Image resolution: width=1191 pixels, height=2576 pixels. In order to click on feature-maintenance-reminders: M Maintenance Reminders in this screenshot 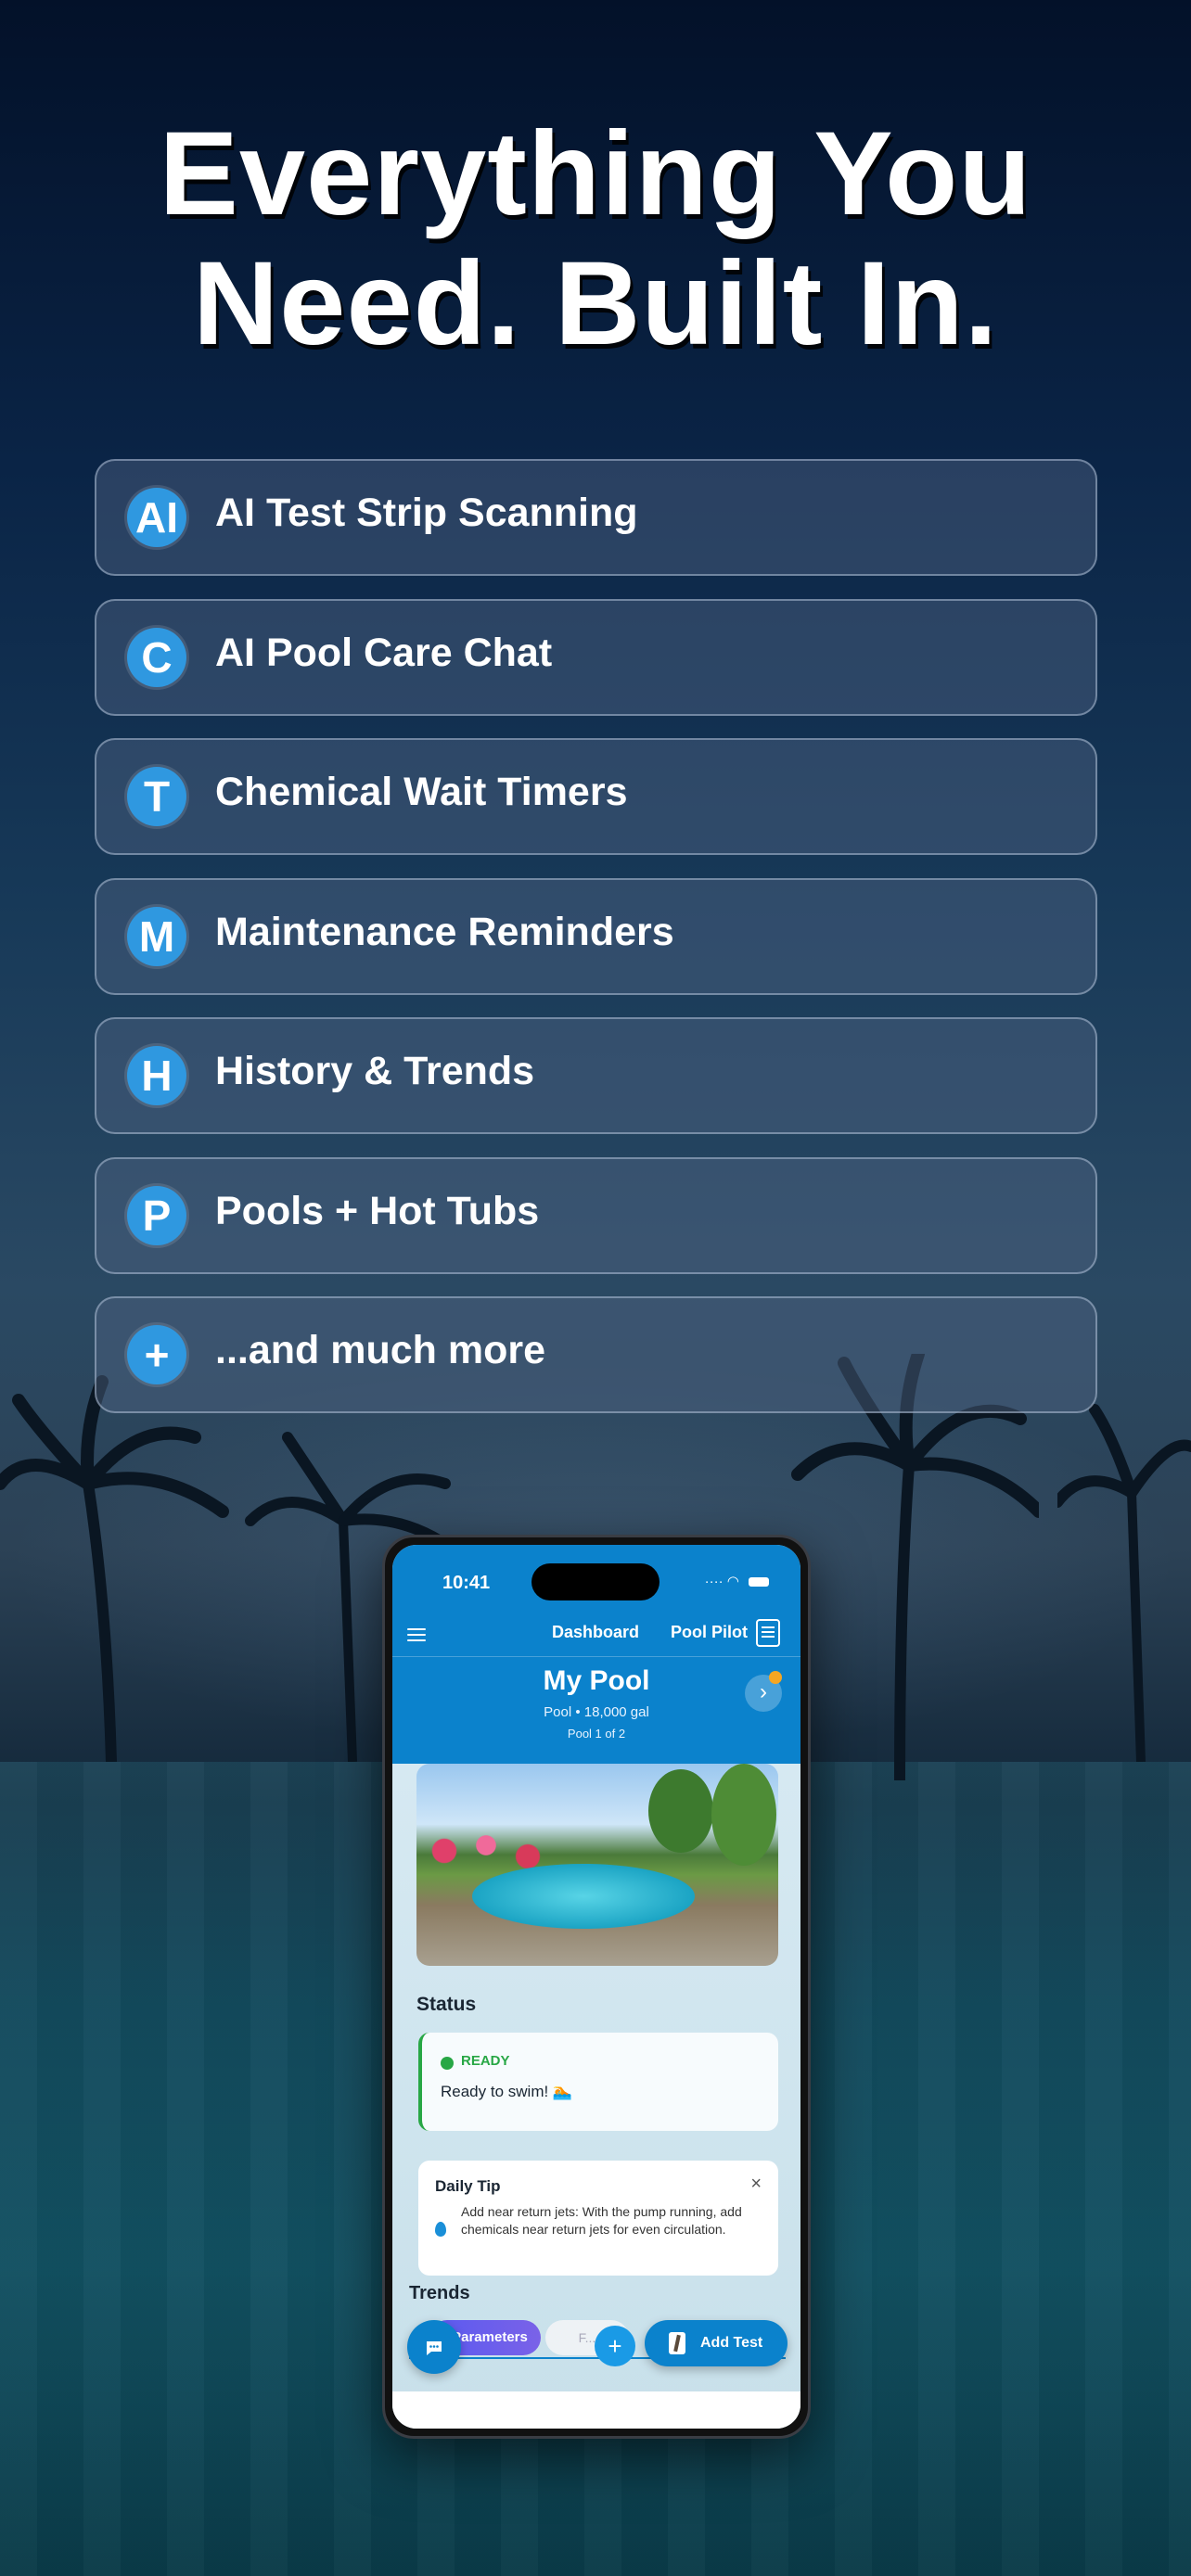, I will do `click(596, 936)`.